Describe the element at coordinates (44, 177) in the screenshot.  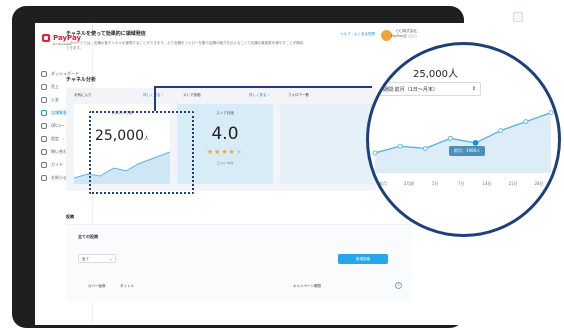
I see `news-icon` at that location.